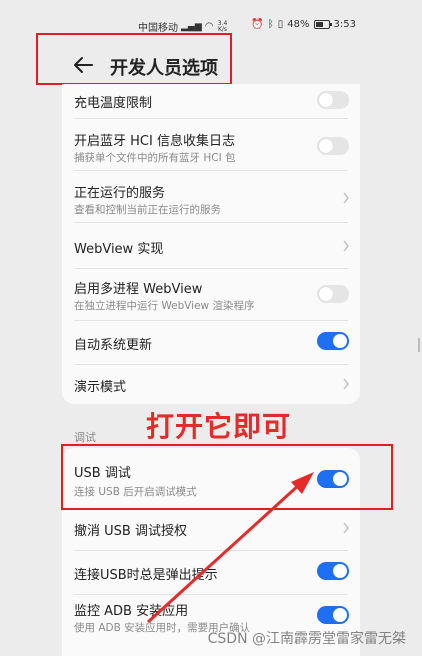 The image size is (422, 656). What do you see at coordinates (306, 639) in the screenshot?
I see `watermark: CSDN @江南霹雳堂雷家雷无桀` at bounding box center [306, 639].